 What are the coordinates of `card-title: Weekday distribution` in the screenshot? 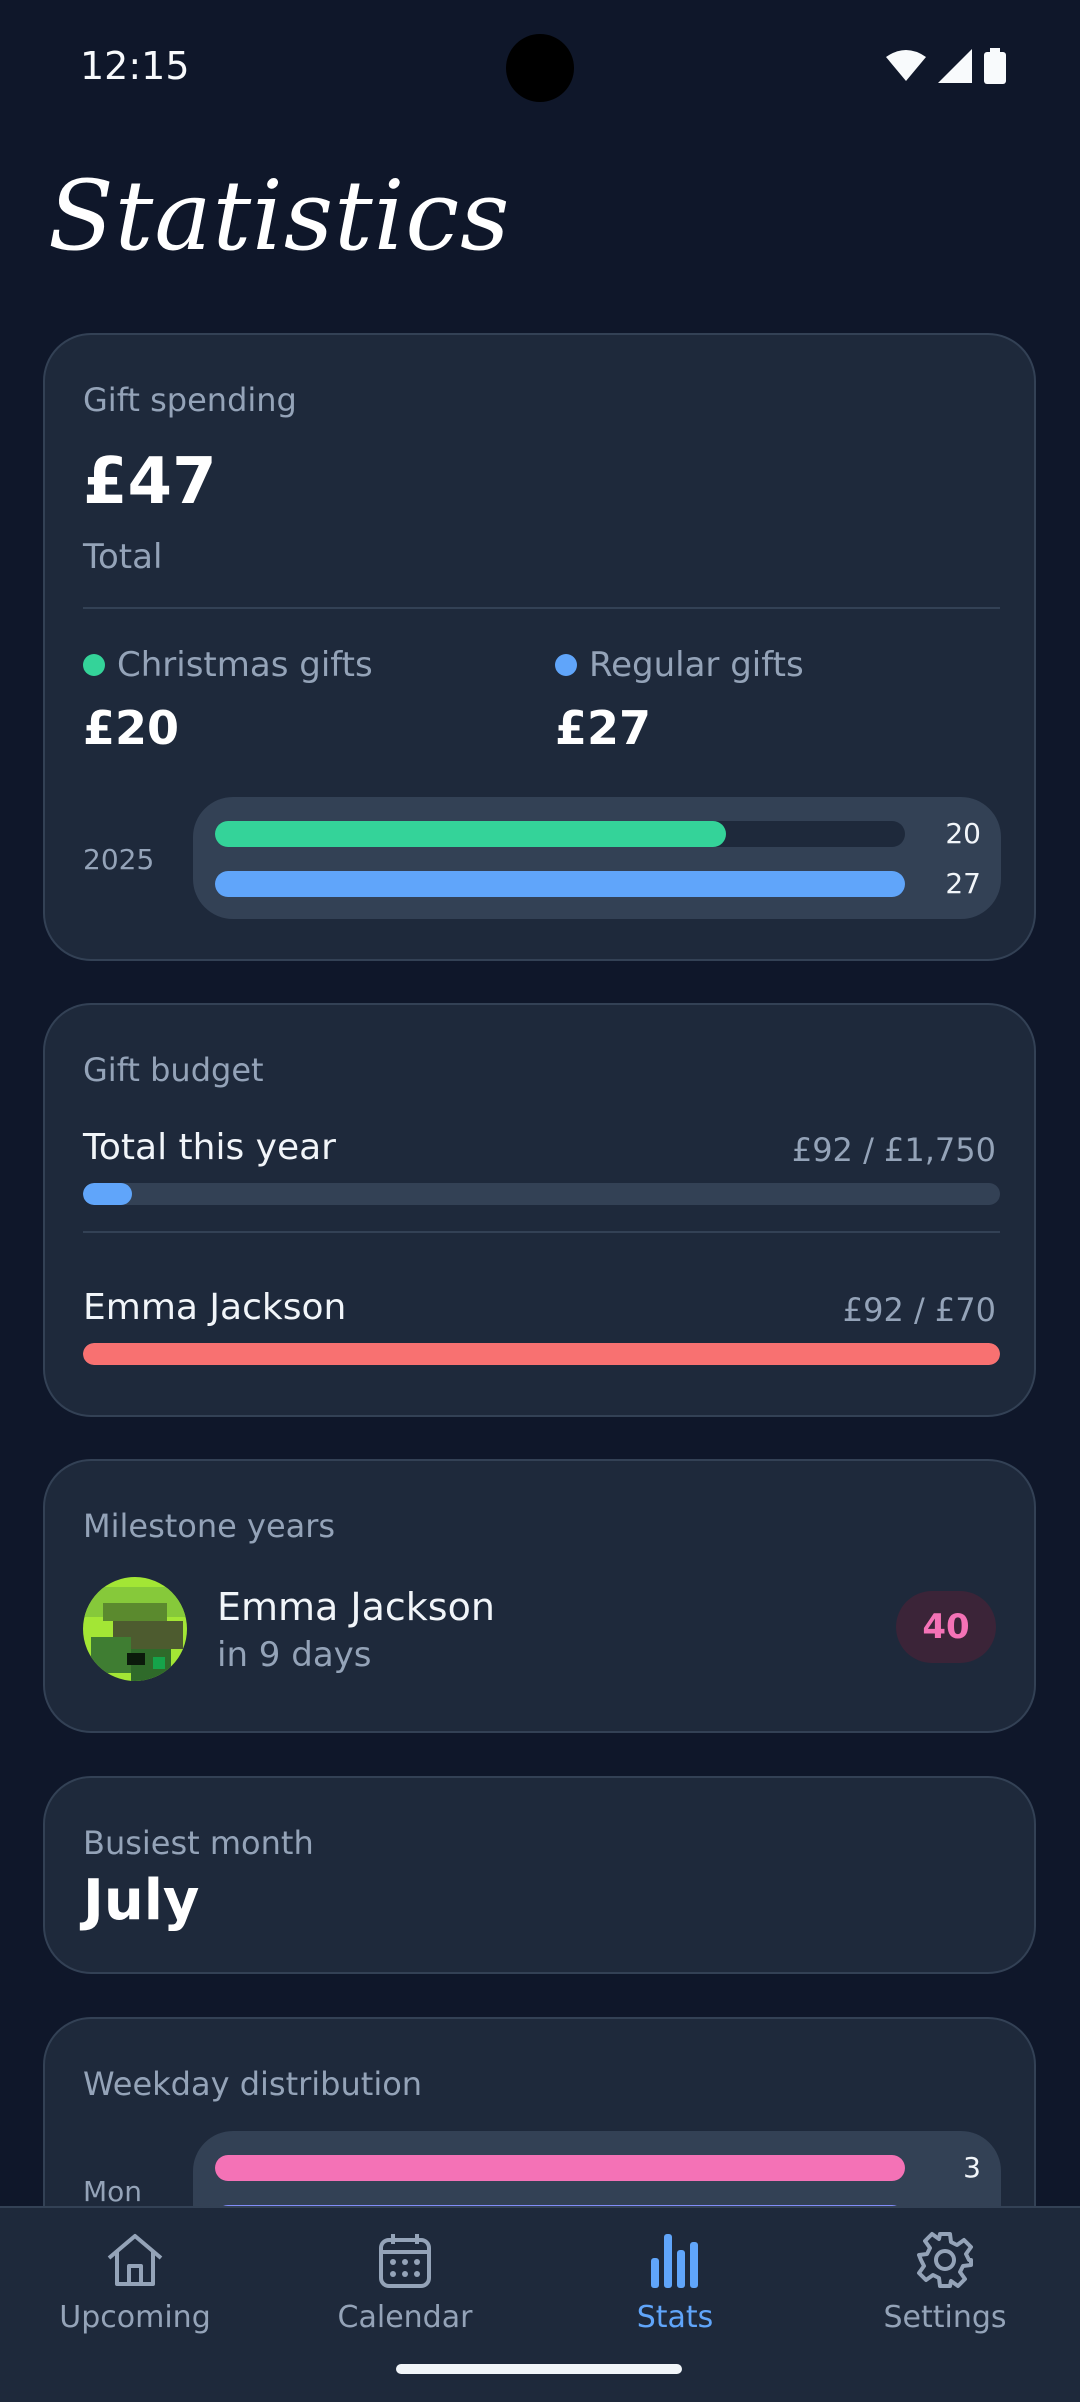 It's located at (253, 2084).